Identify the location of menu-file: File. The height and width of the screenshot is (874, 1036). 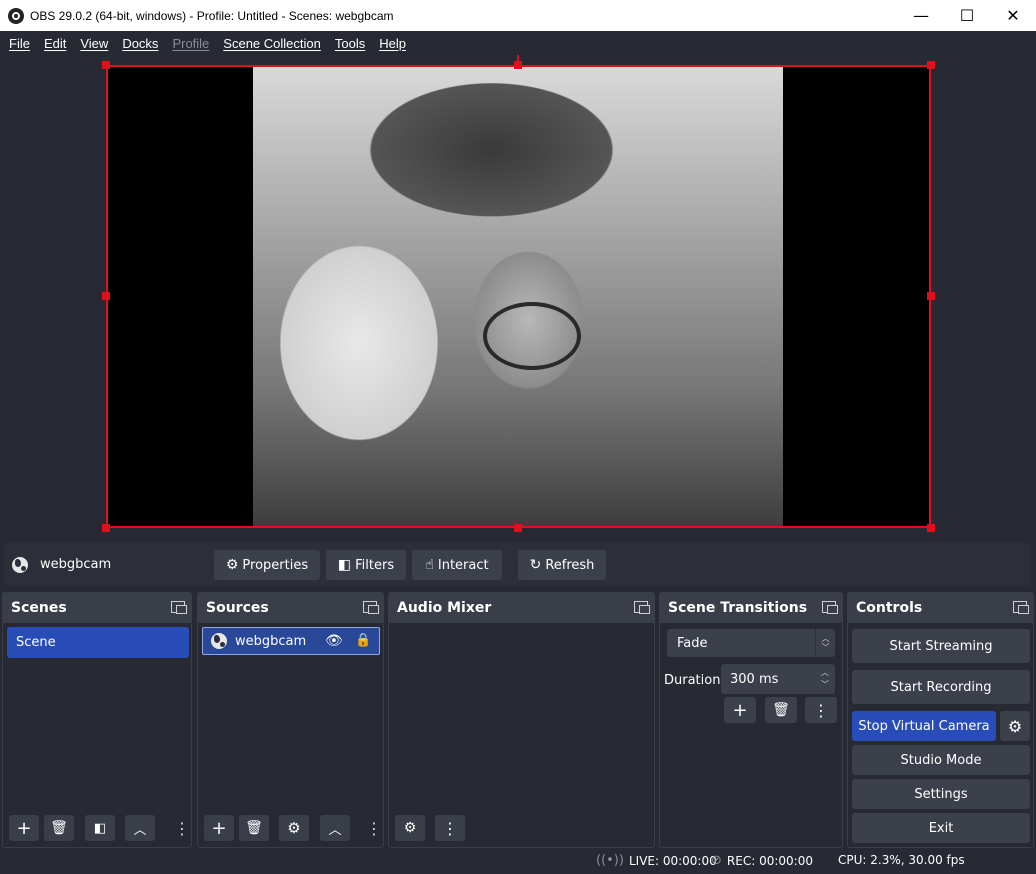
(19, 43).